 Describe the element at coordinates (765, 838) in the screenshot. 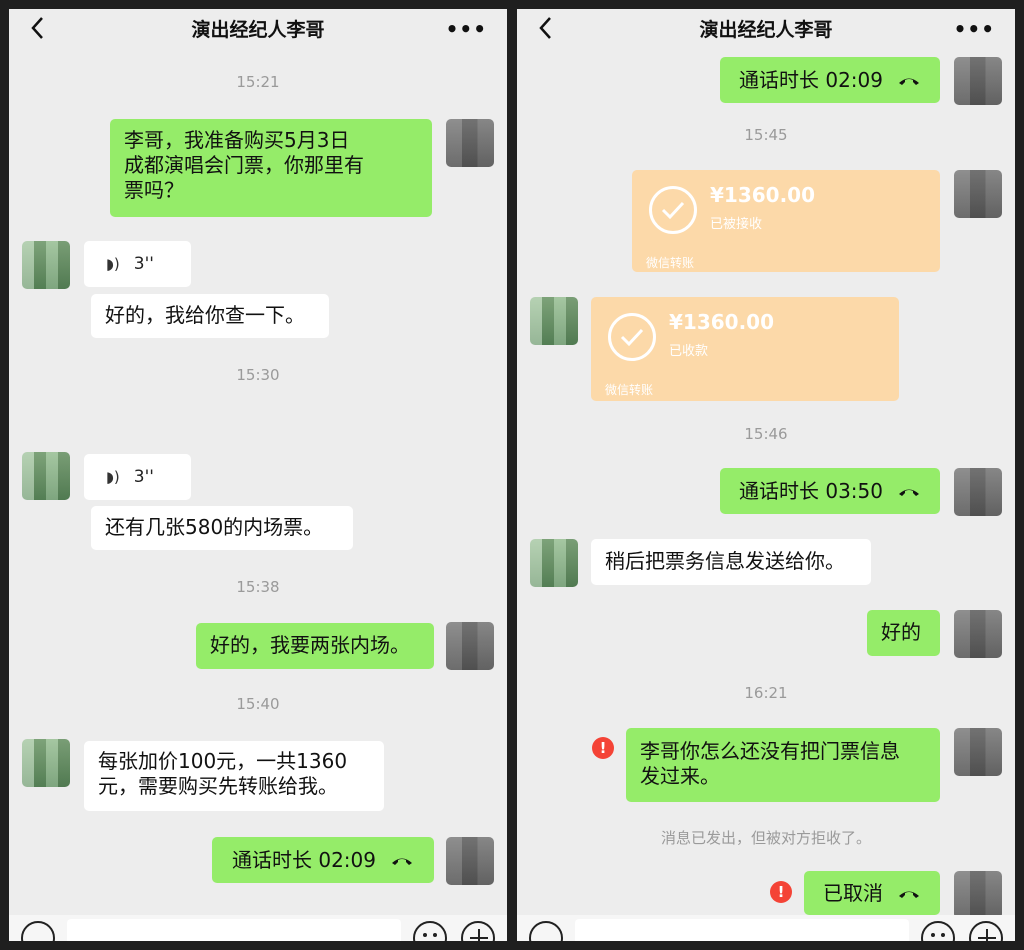

I see `system-notice: 消息已发出，但被对方拒收了。` at that location.